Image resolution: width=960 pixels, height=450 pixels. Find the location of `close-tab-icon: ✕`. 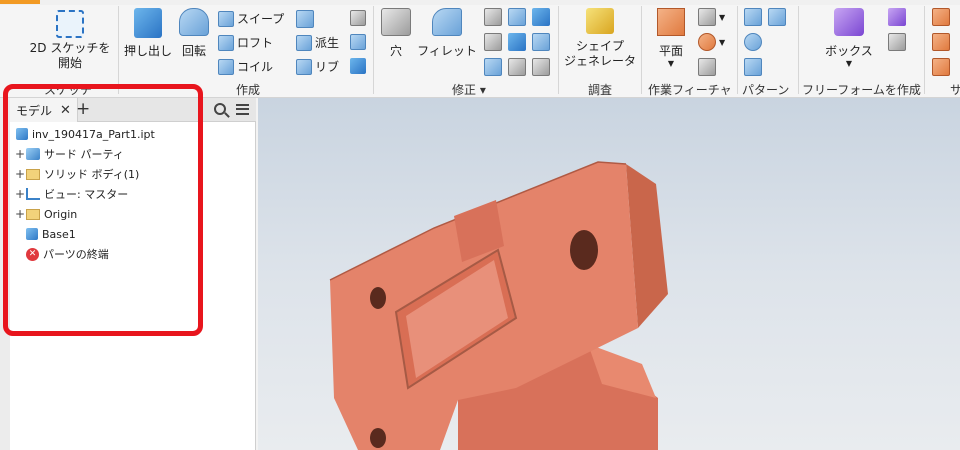

close-tab-icon: ✕ is located at coordinates (65, 110).